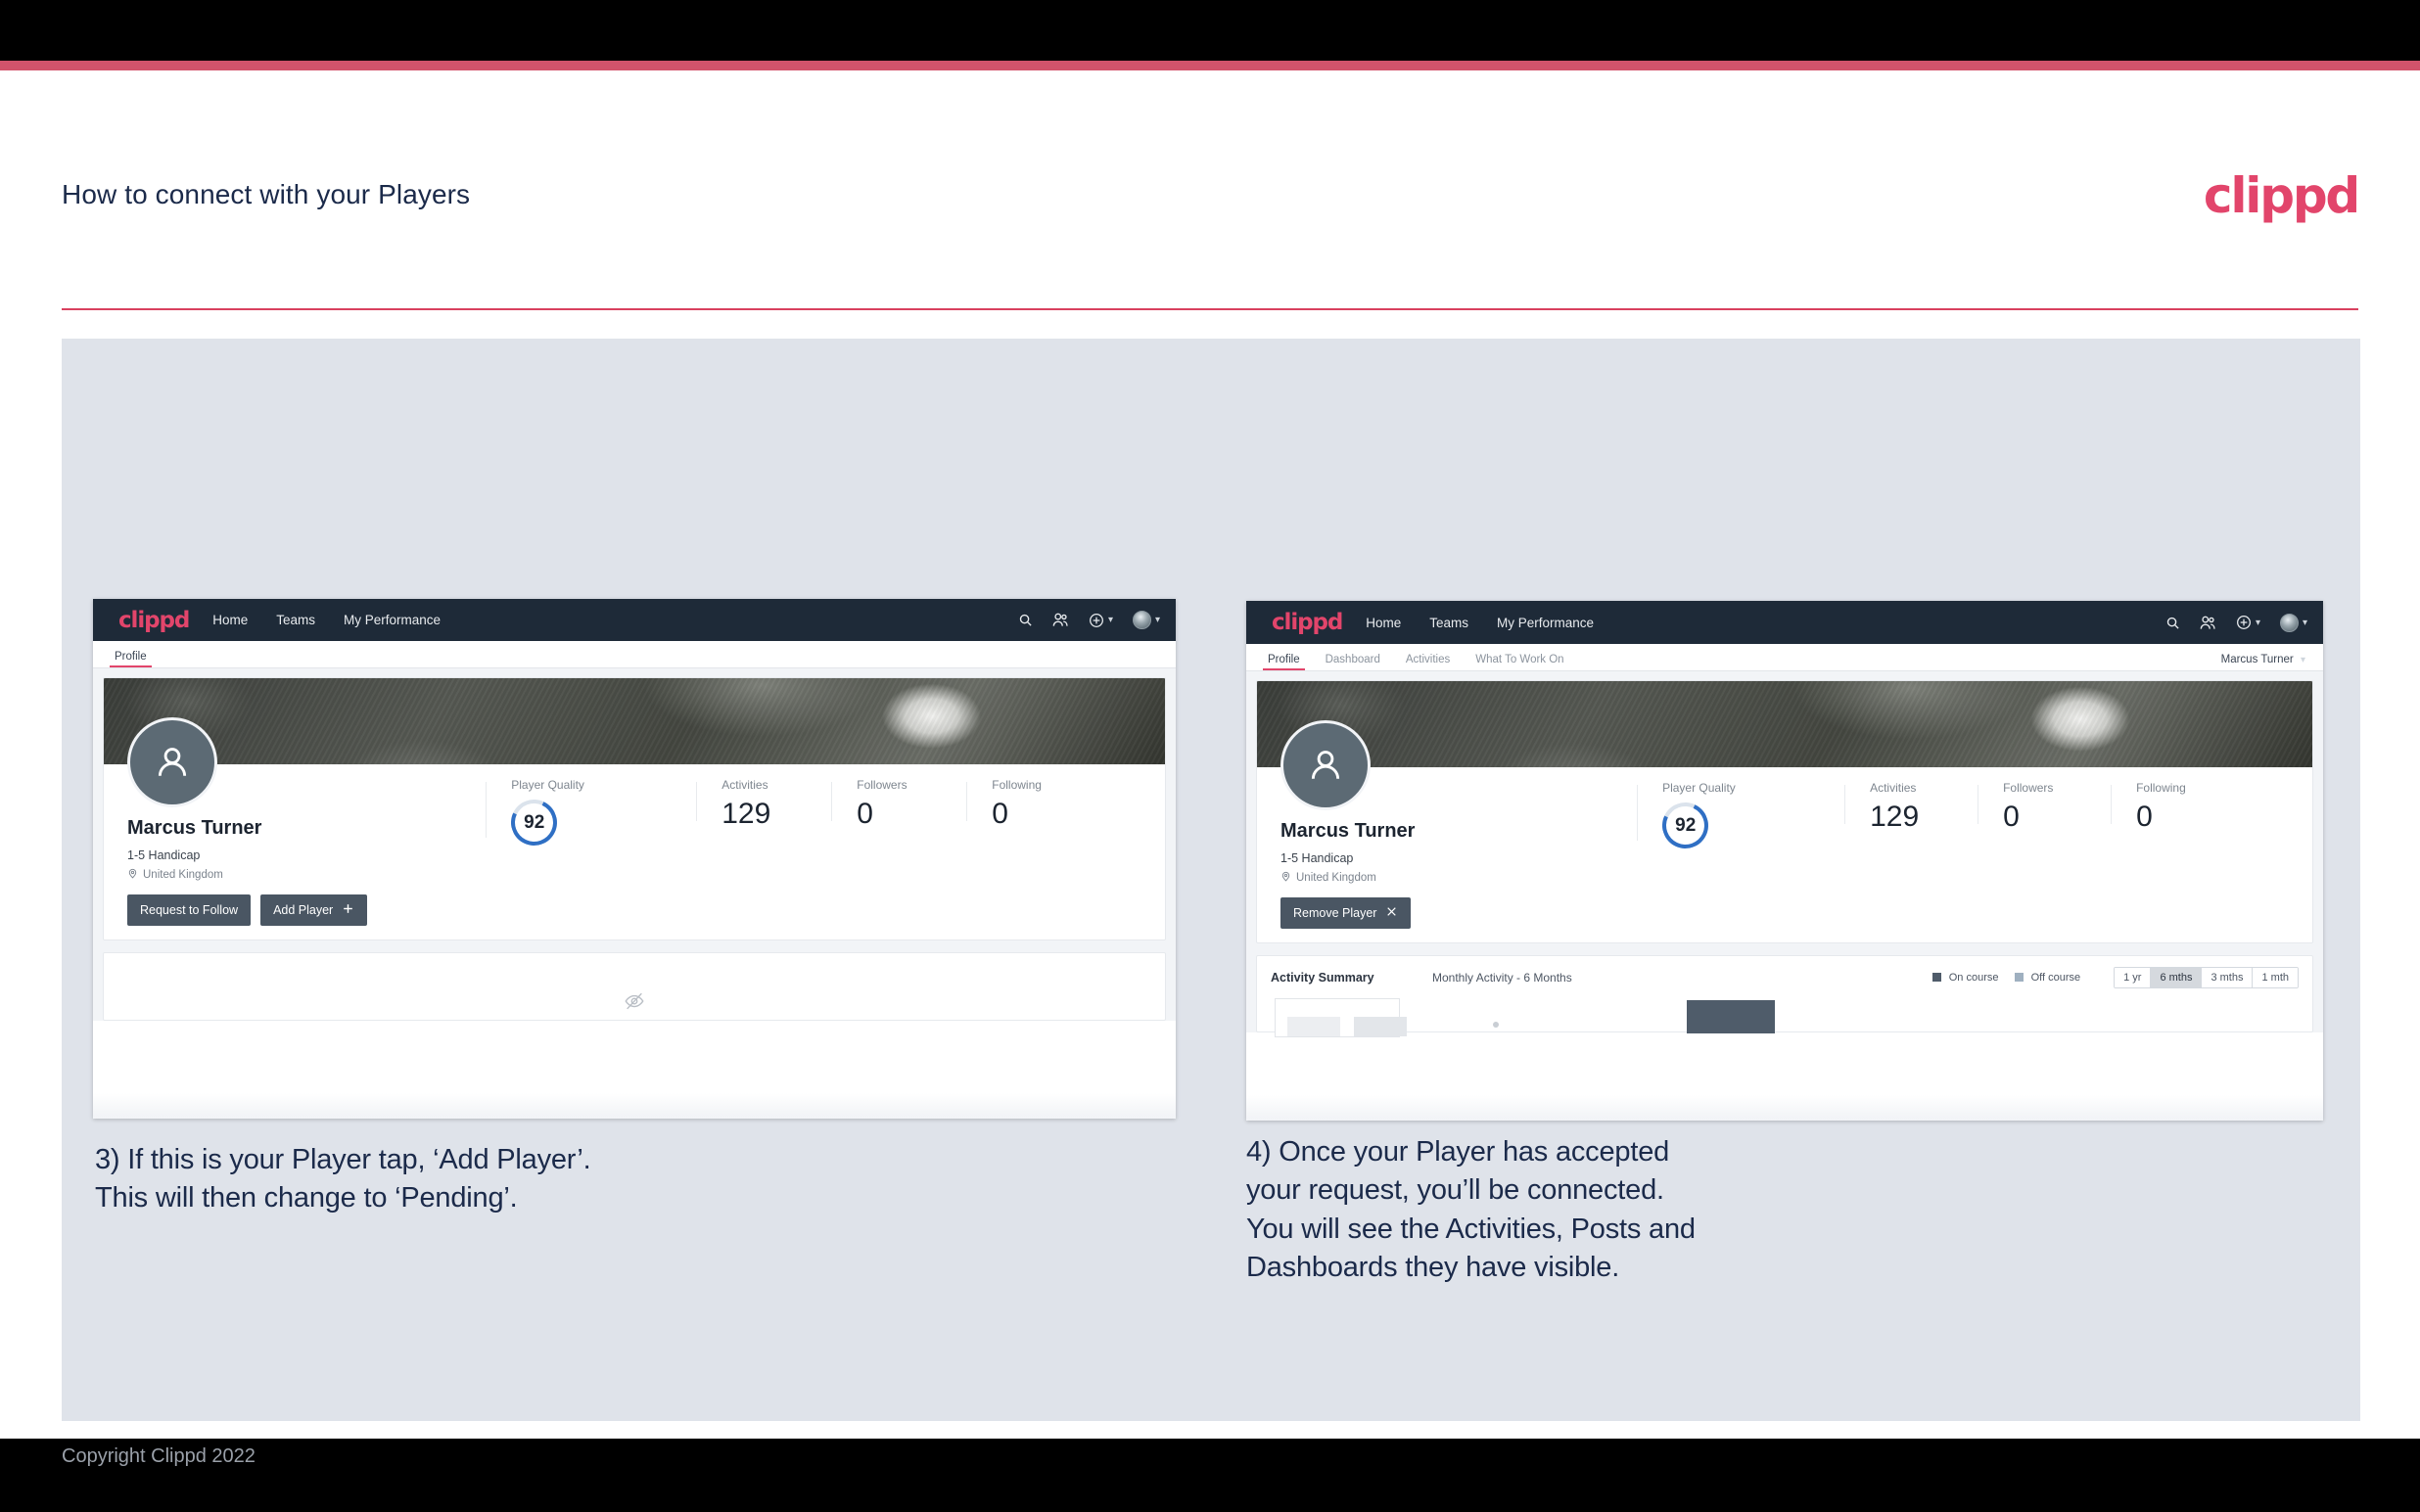  Describe the element at coordinates (306, 1198) in the screenshot. I see `caption-line: This will then change to ‘Pending’.` at that location.